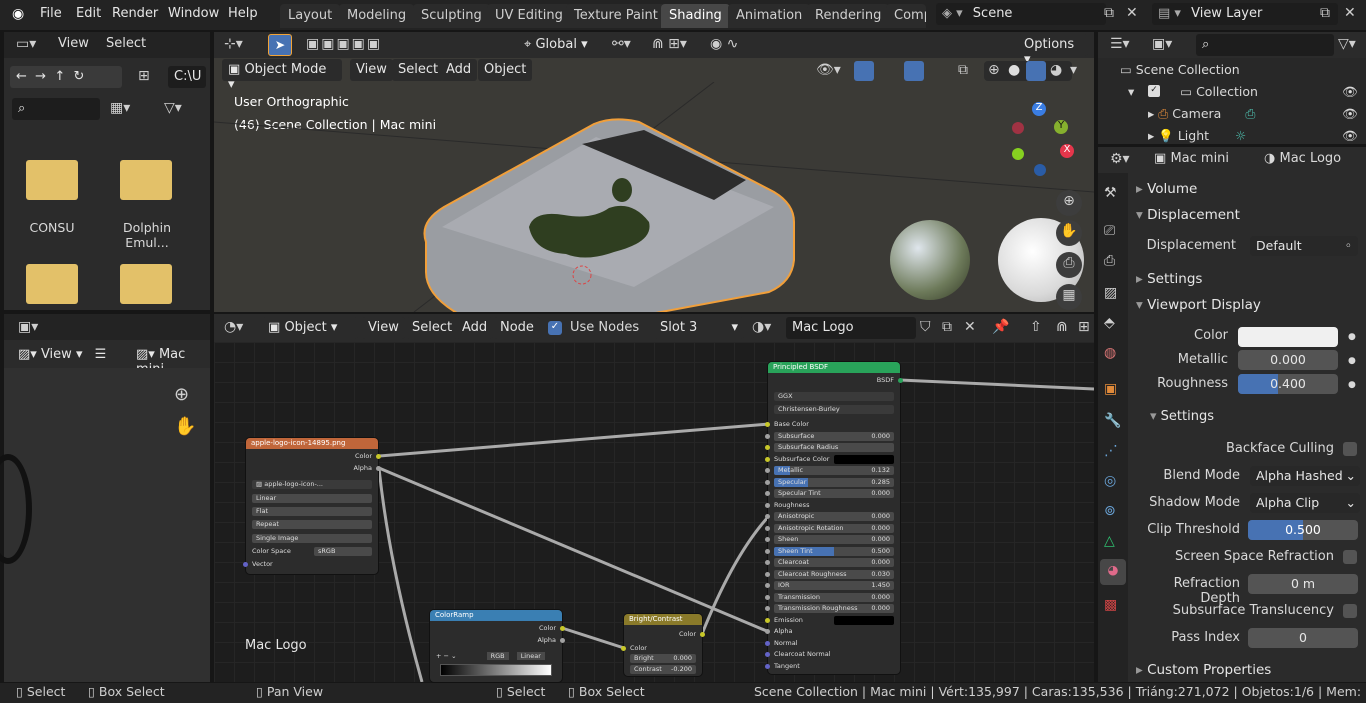 This screenshot has height=703, width=1366. Describe the element at coordinates (1109, 323) in the screenshot. I see `scene-tab-icon: ⬘` at that location.